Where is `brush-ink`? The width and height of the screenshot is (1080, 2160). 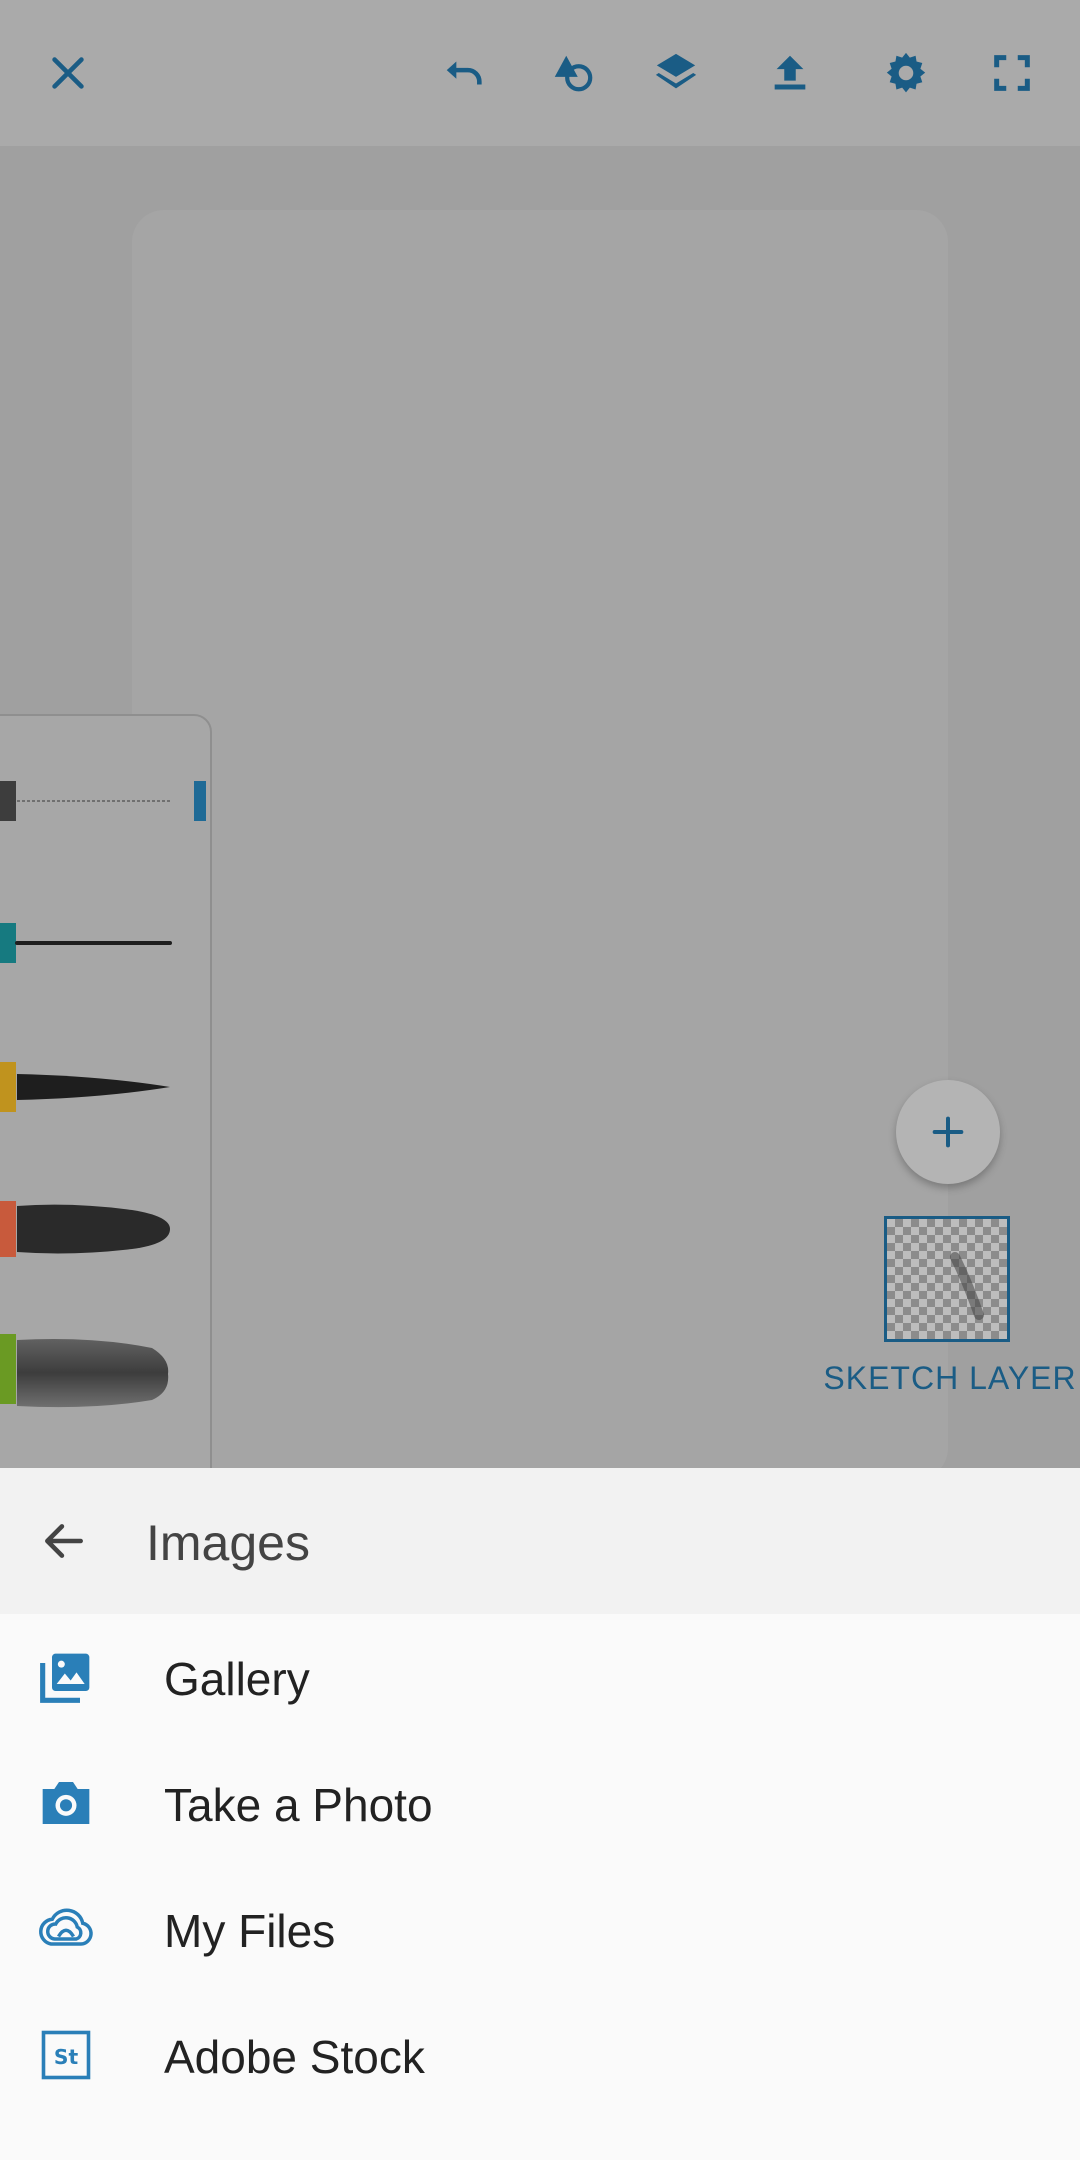 brush-ink is located at coordinates (89, 1087).